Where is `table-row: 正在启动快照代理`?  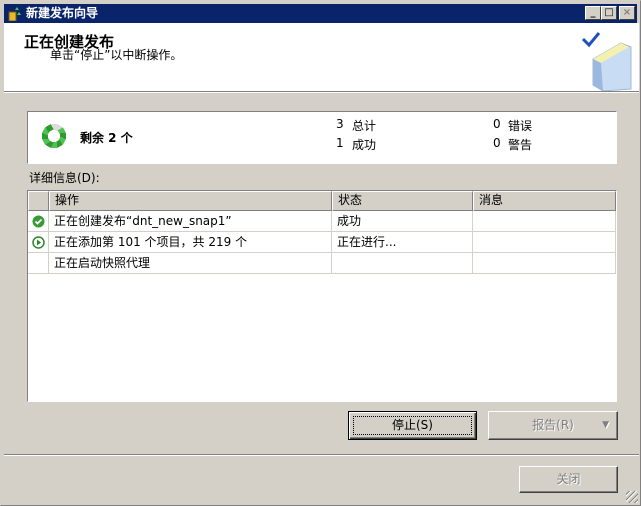
table-row: 正在启动快照代理 is located at coordinates (322, 263).